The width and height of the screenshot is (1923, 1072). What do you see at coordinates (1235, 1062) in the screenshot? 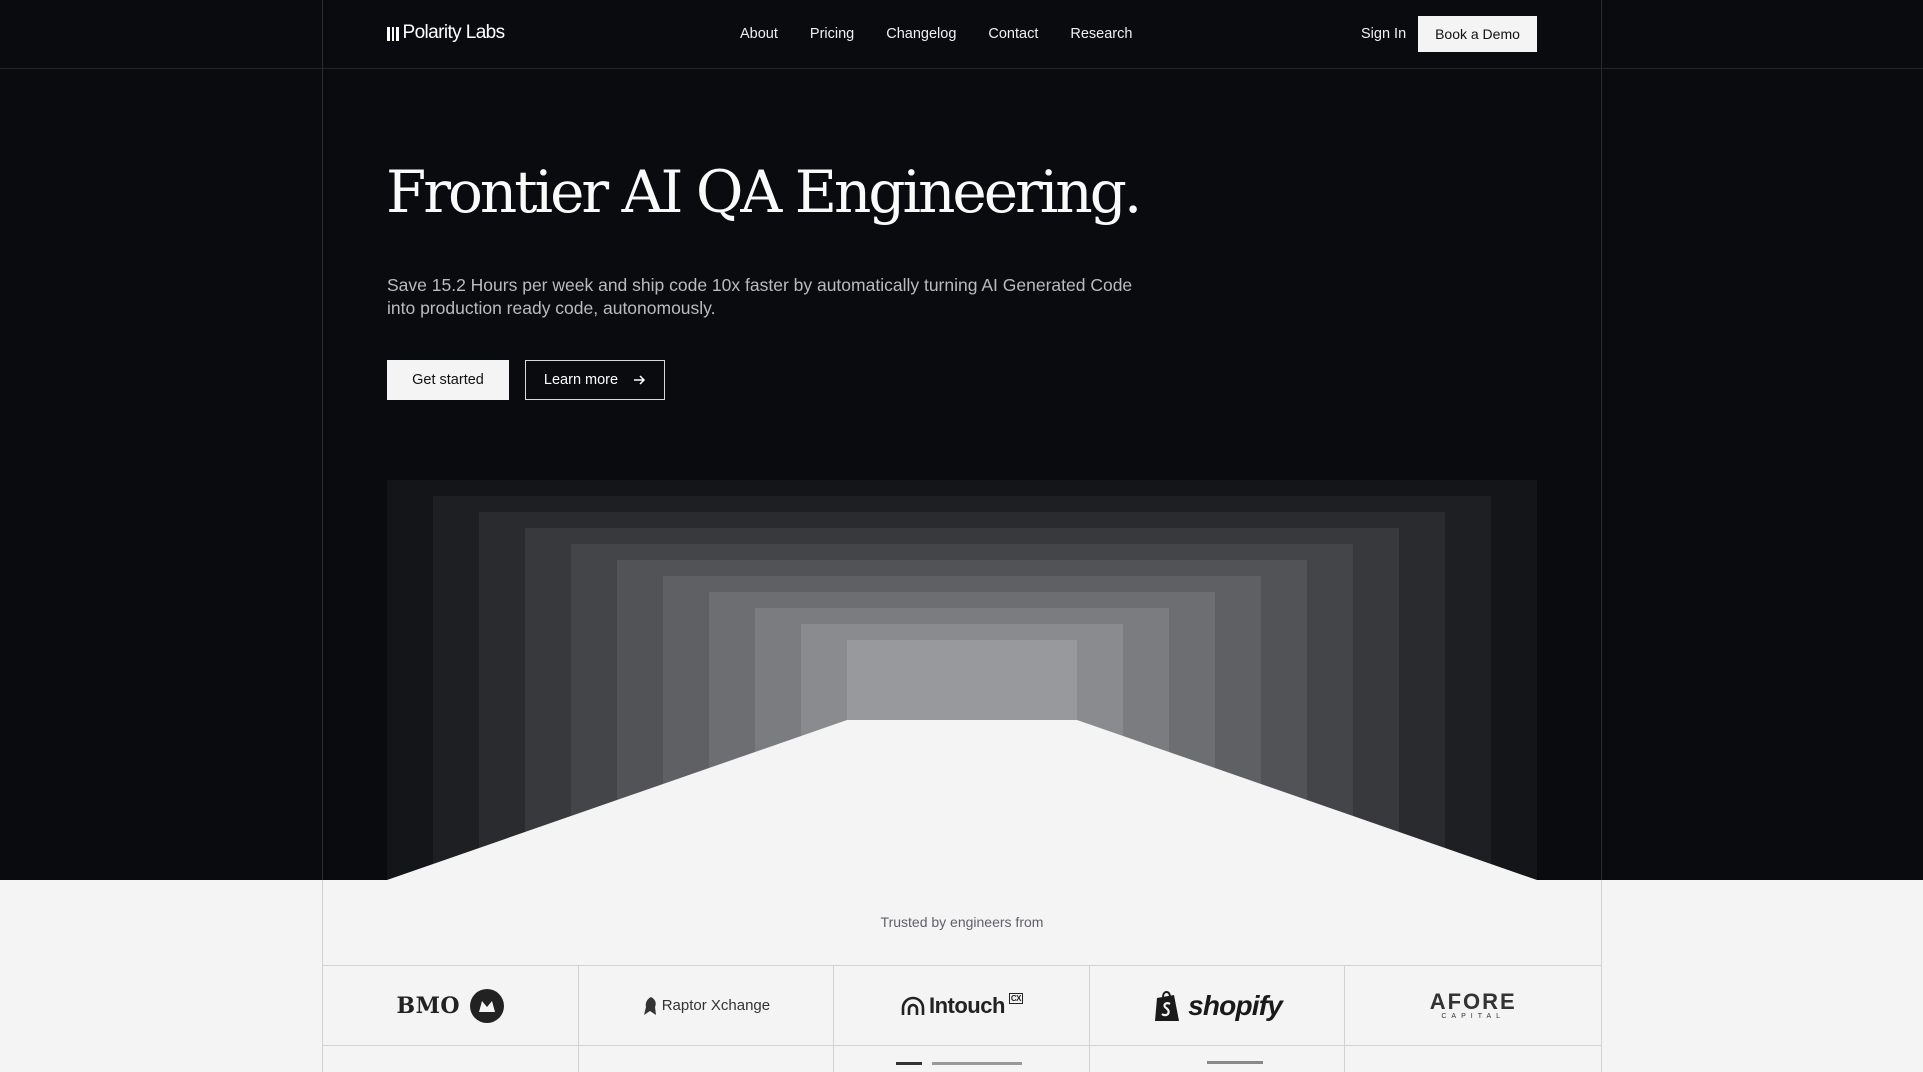
I see `partial-logo-icon` at bounding box center [1235, 1062].